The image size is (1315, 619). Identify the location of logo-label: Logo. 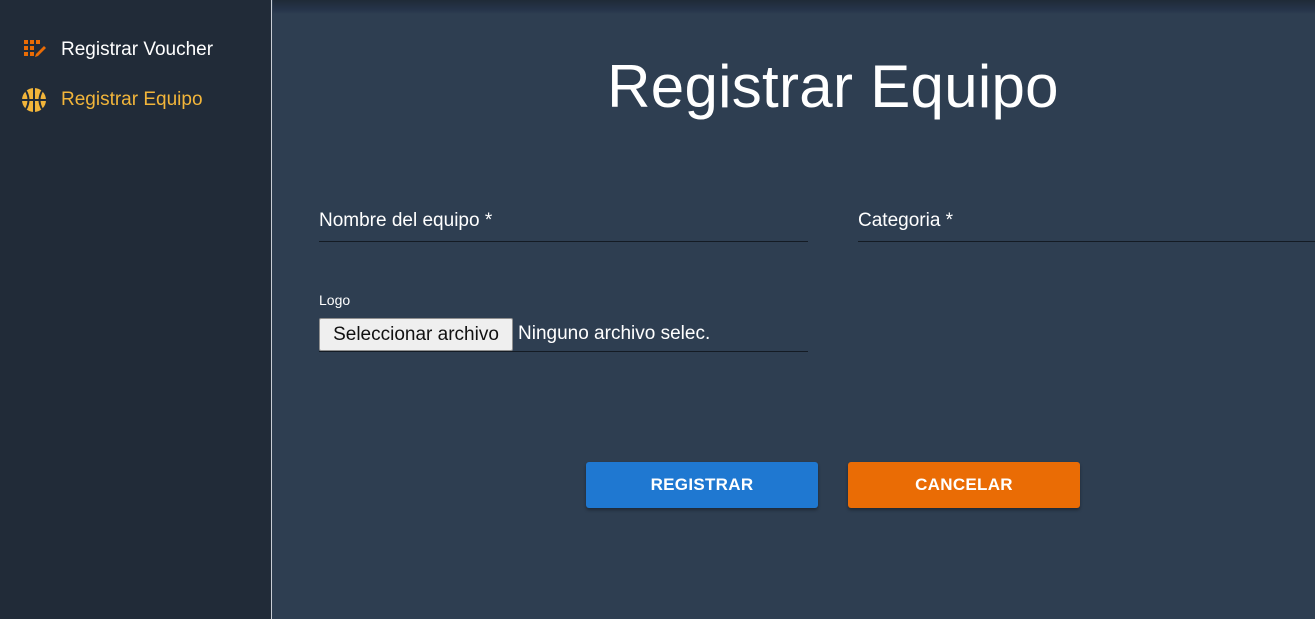
(335, 300).